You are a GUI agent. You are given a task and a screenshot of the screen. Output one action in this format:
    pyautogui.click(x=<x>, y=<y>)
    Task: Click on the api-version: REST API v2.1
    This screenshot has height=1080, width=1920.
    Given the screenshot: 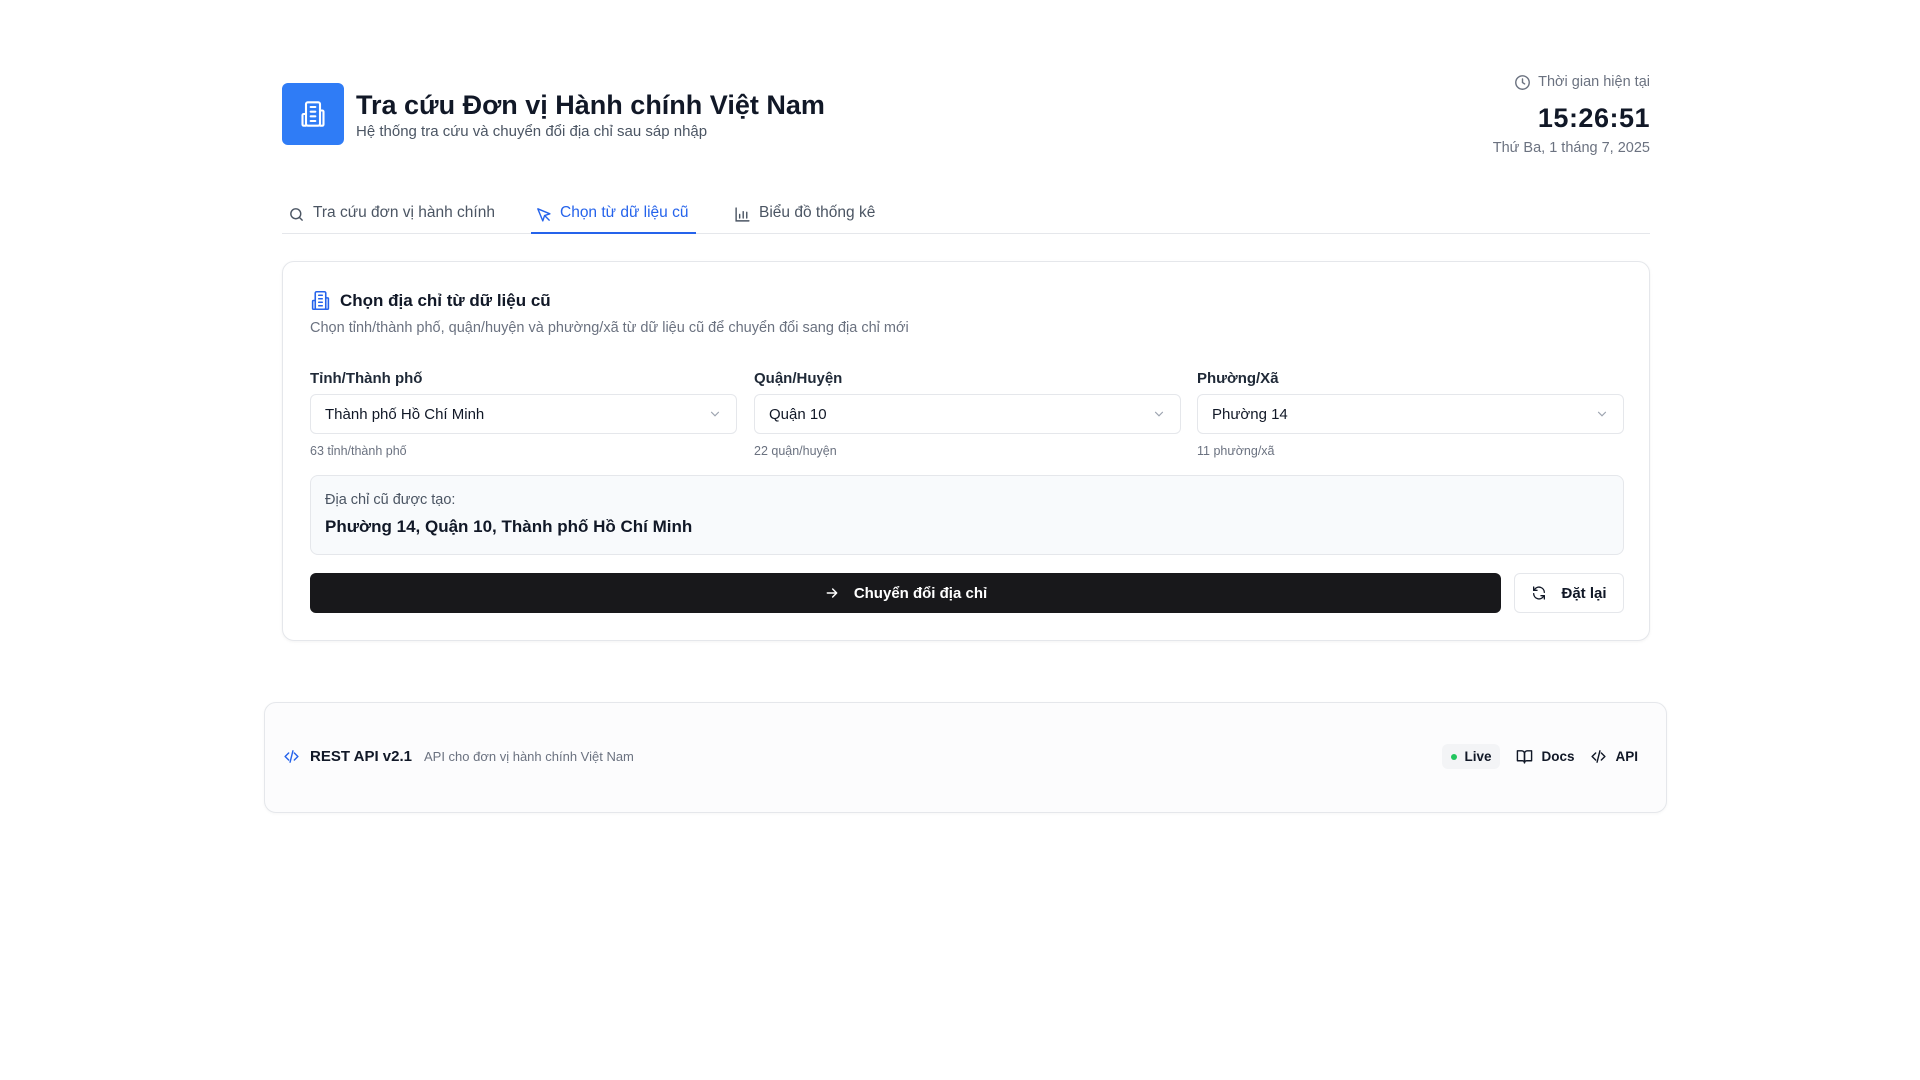 What is the action you would take?
    pyautogui.click(x=361, y=756)
    